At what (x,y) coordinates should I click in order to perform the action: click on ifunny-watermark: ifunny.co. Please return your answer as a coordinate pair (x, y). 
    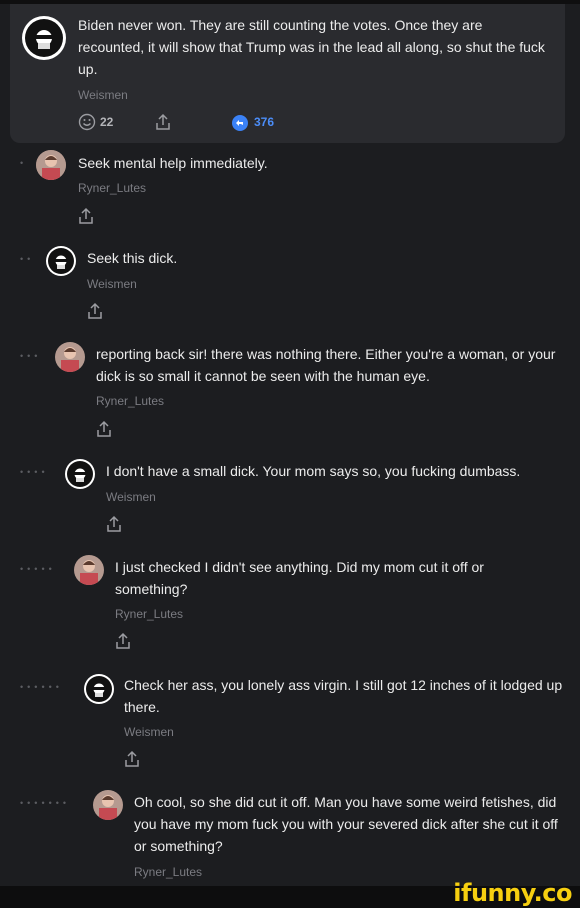
    Looking at the image, I should click on (512, 893).